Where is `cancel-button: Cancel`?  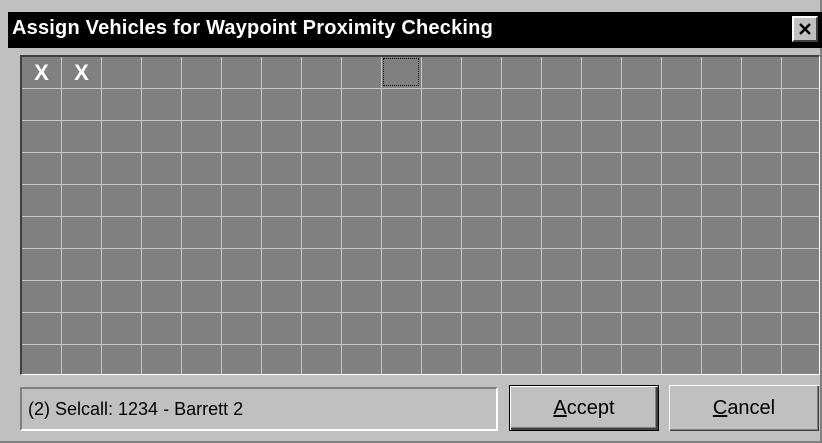 cancel-button: Cancel is located at coordinates (744, 408).